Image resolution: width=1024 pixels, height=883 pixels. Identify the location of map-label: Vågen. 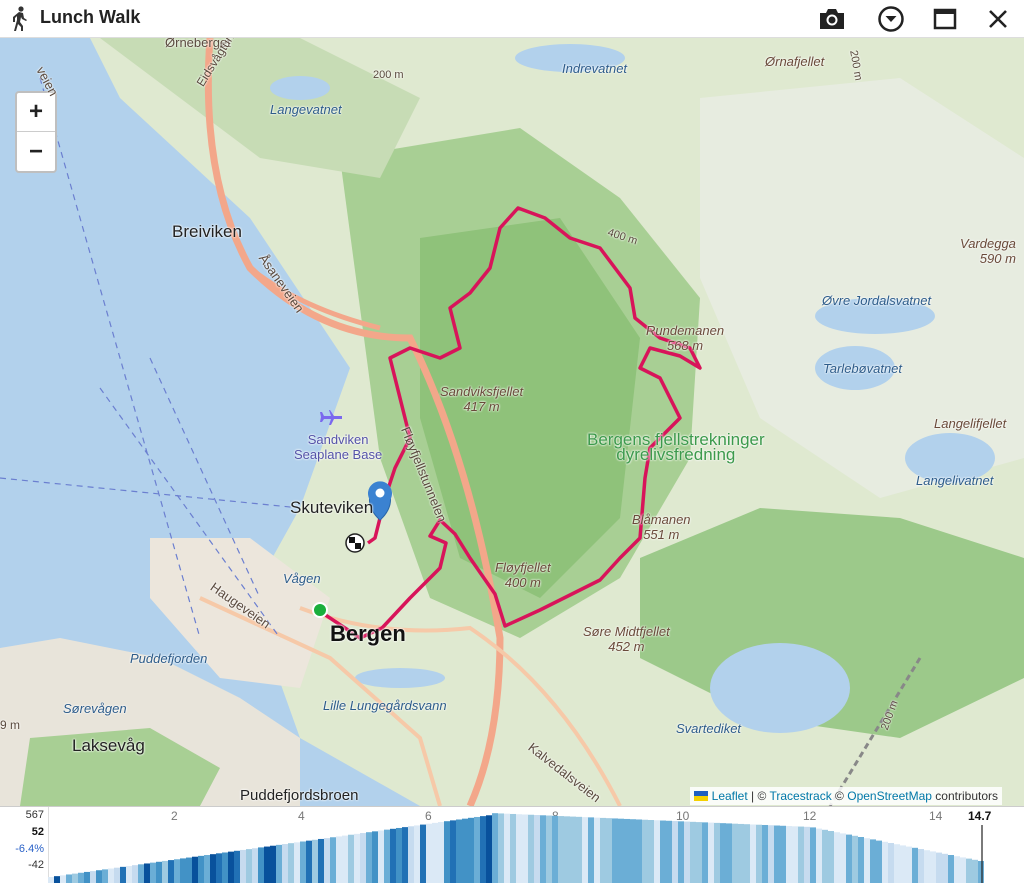
(302, 578).